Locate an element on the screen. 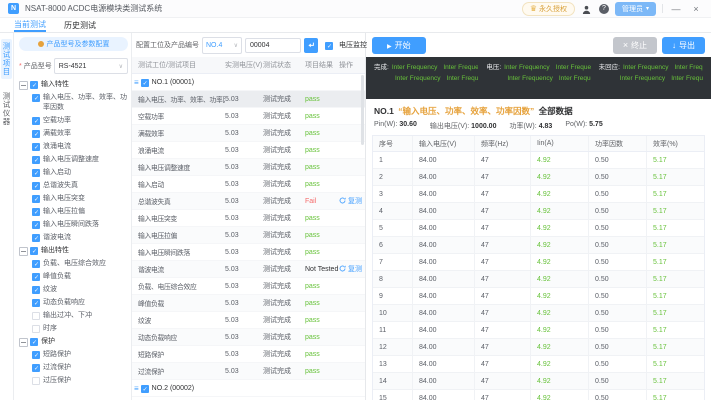 This screenshot has width=711, height=400. tree-item-row: 总谐波失真 is located at coordinates (73, 186).